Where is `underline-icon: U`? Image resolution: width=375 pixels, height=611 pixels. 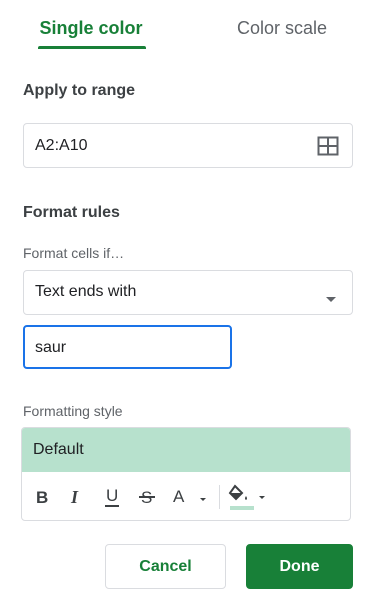
underline-icon: U is located at coordinates (112, 497).